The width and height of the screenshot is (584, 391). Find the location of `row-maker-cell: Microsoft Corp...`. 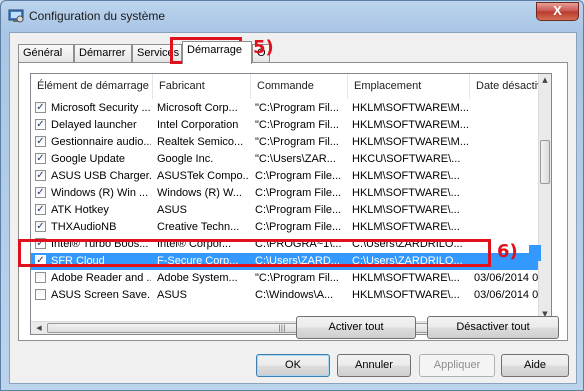

row-maker-cell: Microsoft Corp... is located at coordinates (197, 108).